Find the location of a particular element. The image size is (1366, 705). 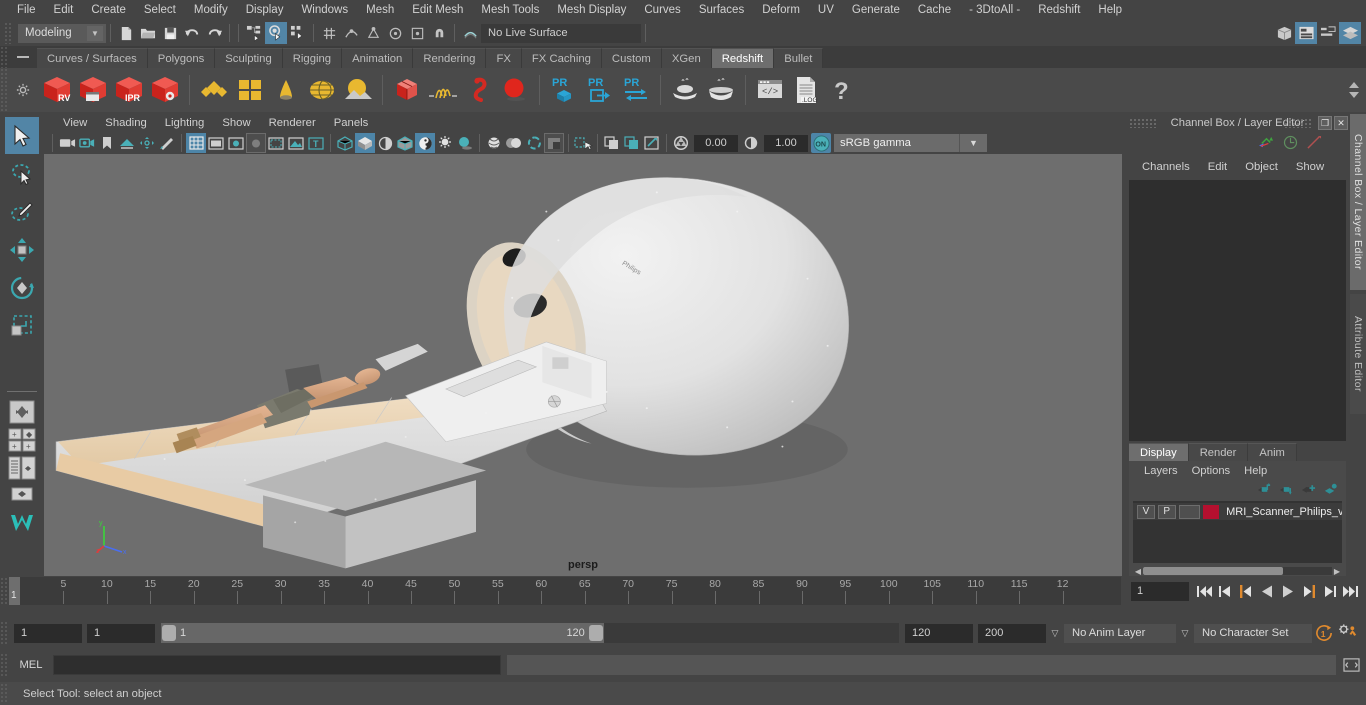

shelf-row-grip is located at coordinates (4, 90).